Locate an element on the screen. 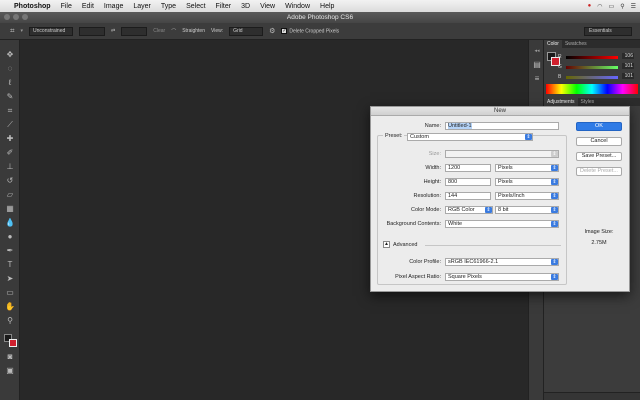 The image size is (640, 400). swap-icon: ⇄ is located at coordinates (113, 31).